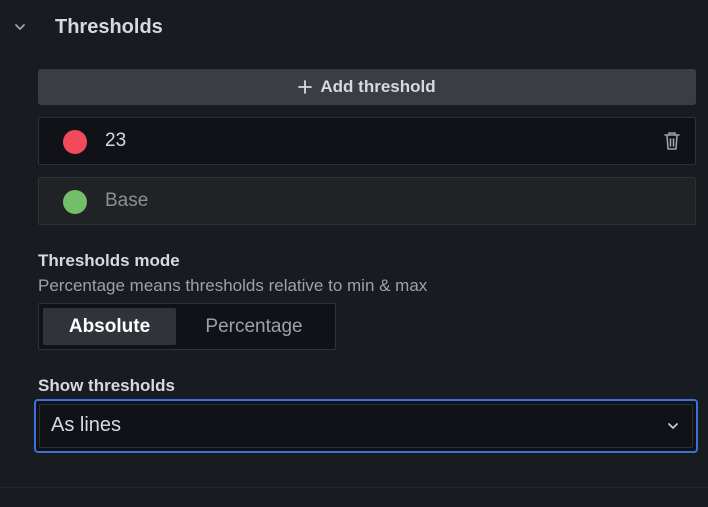 This screenshot has height=507, width=708. I want to click on section-divider, so click(354, 487).